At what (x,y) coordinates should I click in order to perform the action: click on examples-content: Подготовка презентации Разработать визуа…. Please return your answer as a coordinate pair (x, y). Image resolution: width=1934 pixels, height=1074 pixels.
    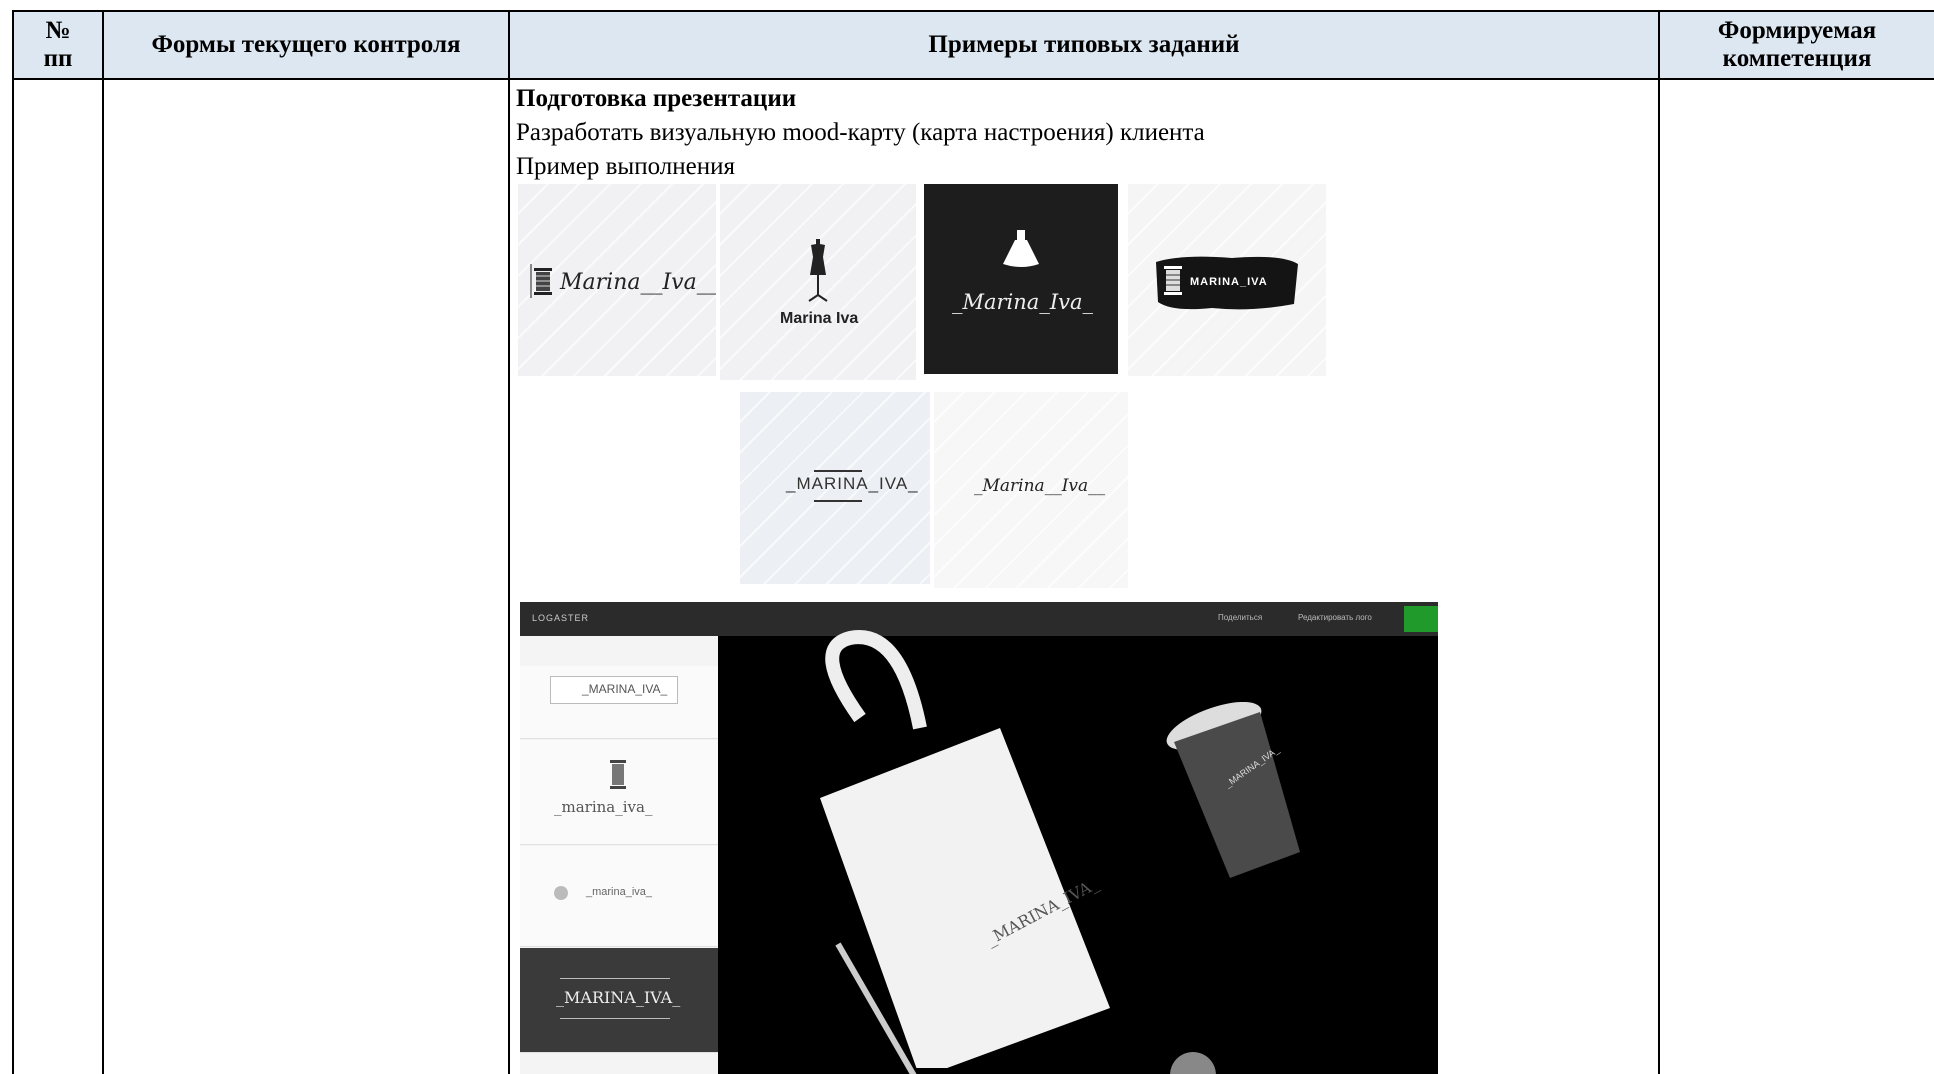
    Looking at the image, I should click on (1081, 133).